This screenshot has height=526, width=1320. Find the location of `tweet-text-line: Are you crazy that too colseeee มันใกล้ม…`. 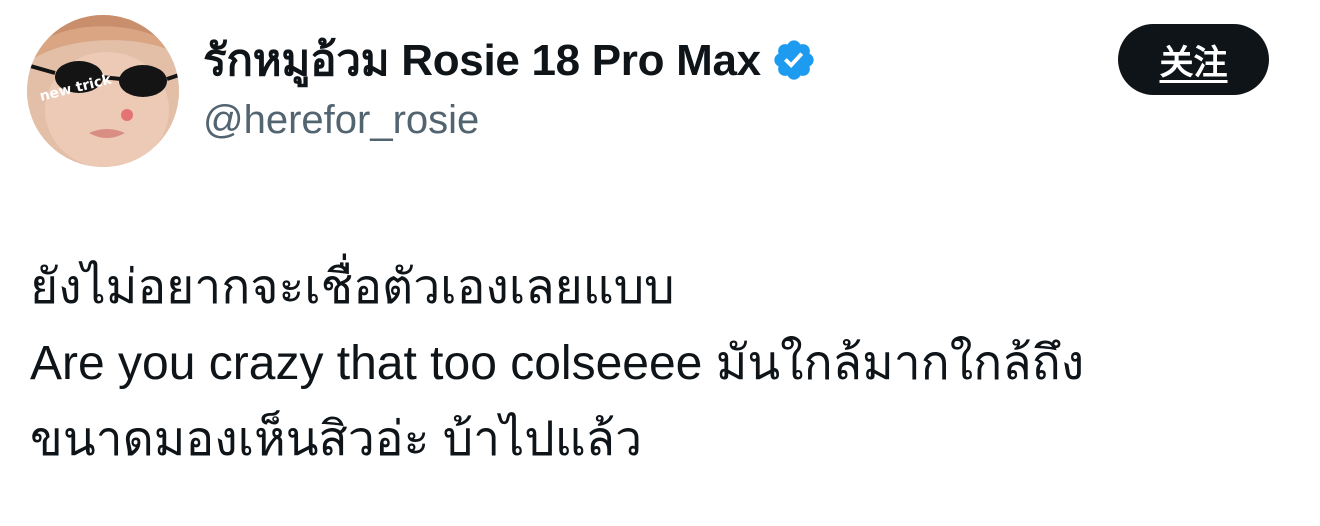

tweet-text-line: Are you crazy that too colseeee มันใกล้ม… is located at coordinates (557, 363).